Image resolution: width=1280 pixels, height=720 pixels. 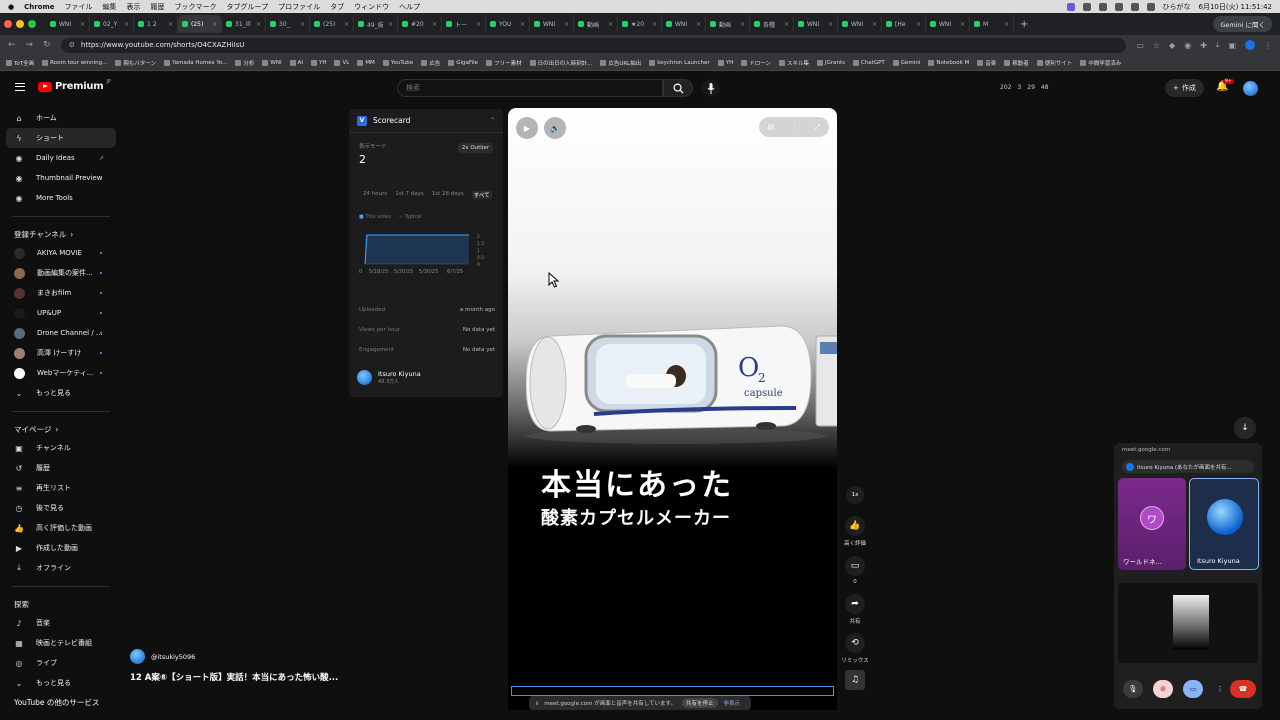 What do you see at coordinates (855, 609) in the screenshot?
I see `share-action: ➦ 共有` at bounding box center [855, 609].